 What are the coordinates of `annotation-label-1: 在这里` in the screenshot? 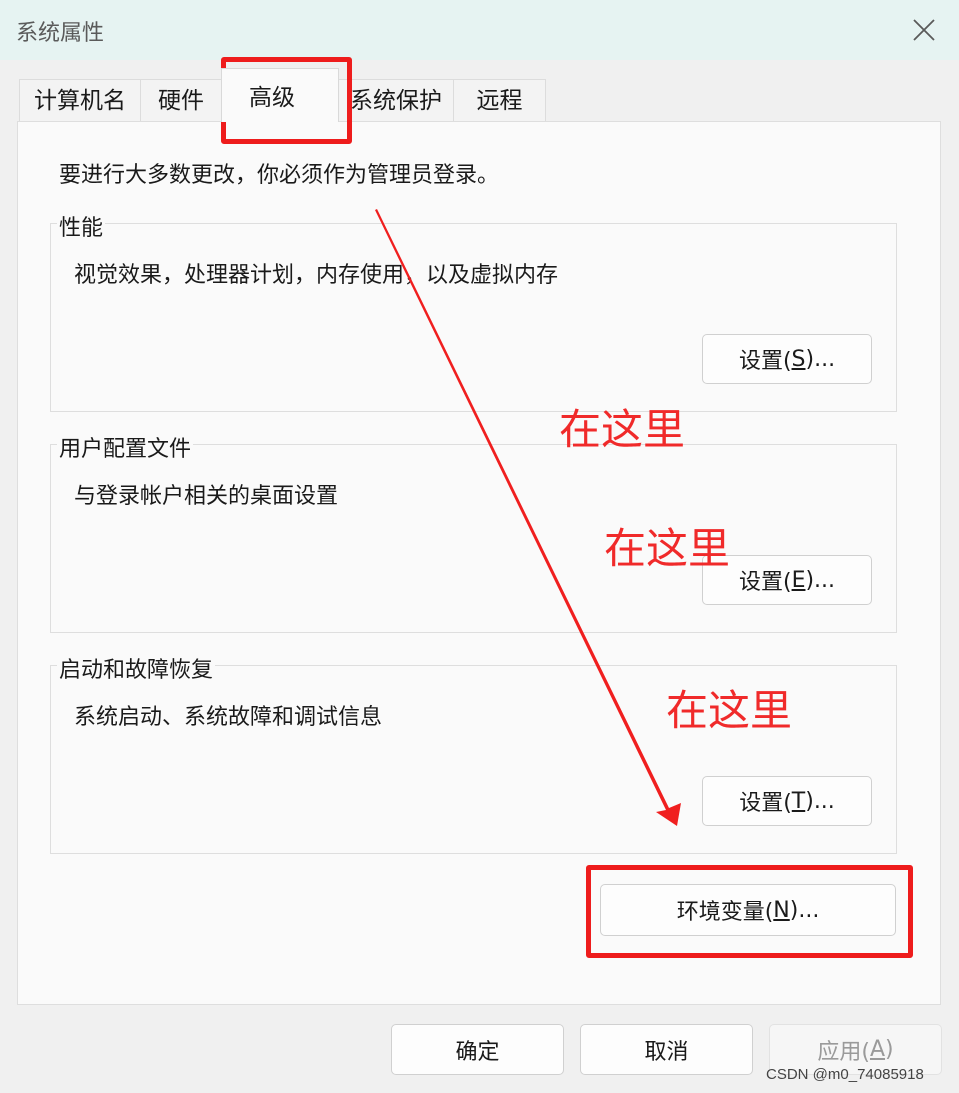 It's located at (622, 429).